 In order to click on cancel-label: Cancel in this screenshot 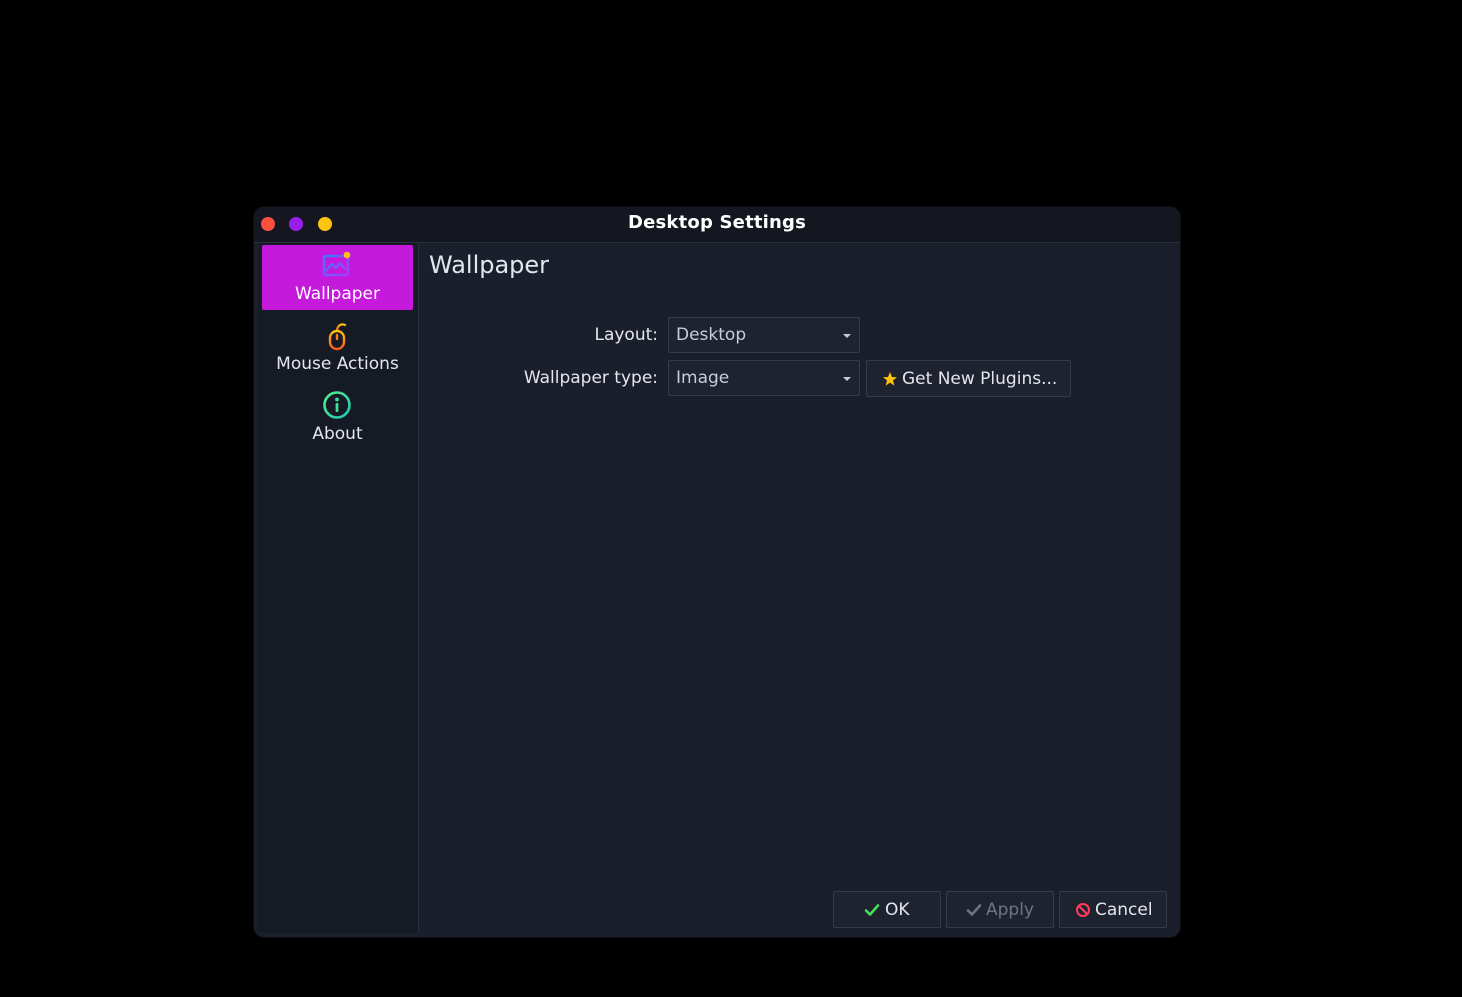, I will do `click(1124, 910)`.